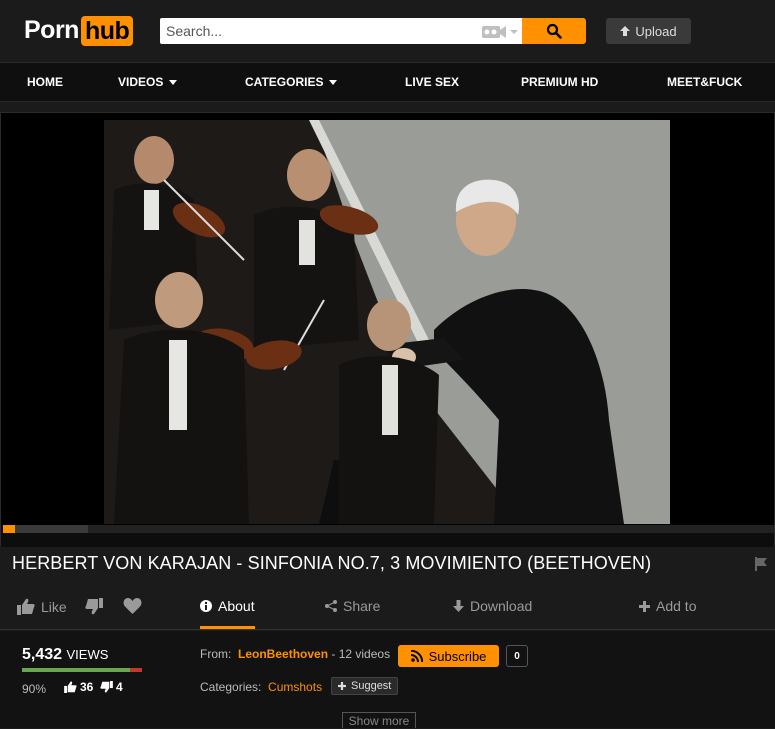 Image resolution: width=775 pixels, height=729 pixels. What do you see at coordinates (295, 687) in the screenshot?
I see `category-link: Cumshots` at bounding box center [295, 687].